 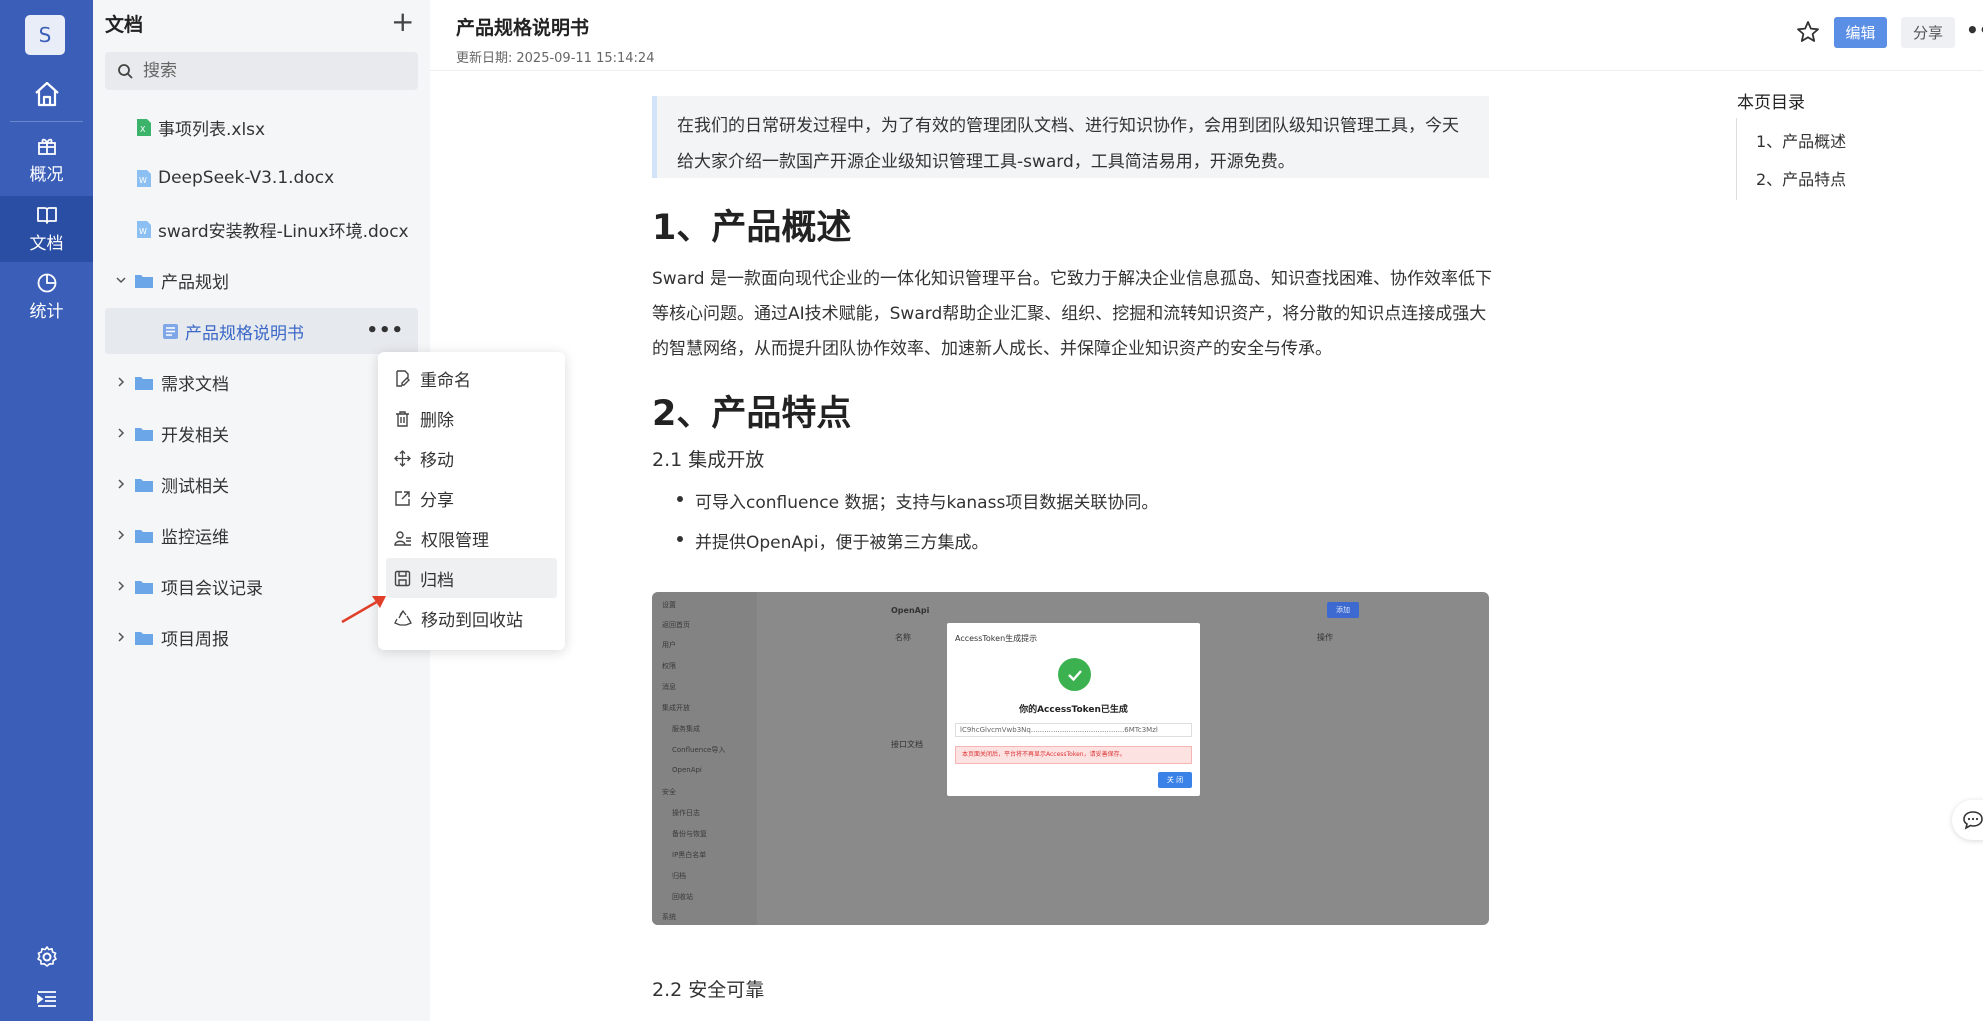 What do you see at coordinates (471, 378) in the screenshot?
I see `menu-item-rename: 重命名` at bounding box center [471, 378].